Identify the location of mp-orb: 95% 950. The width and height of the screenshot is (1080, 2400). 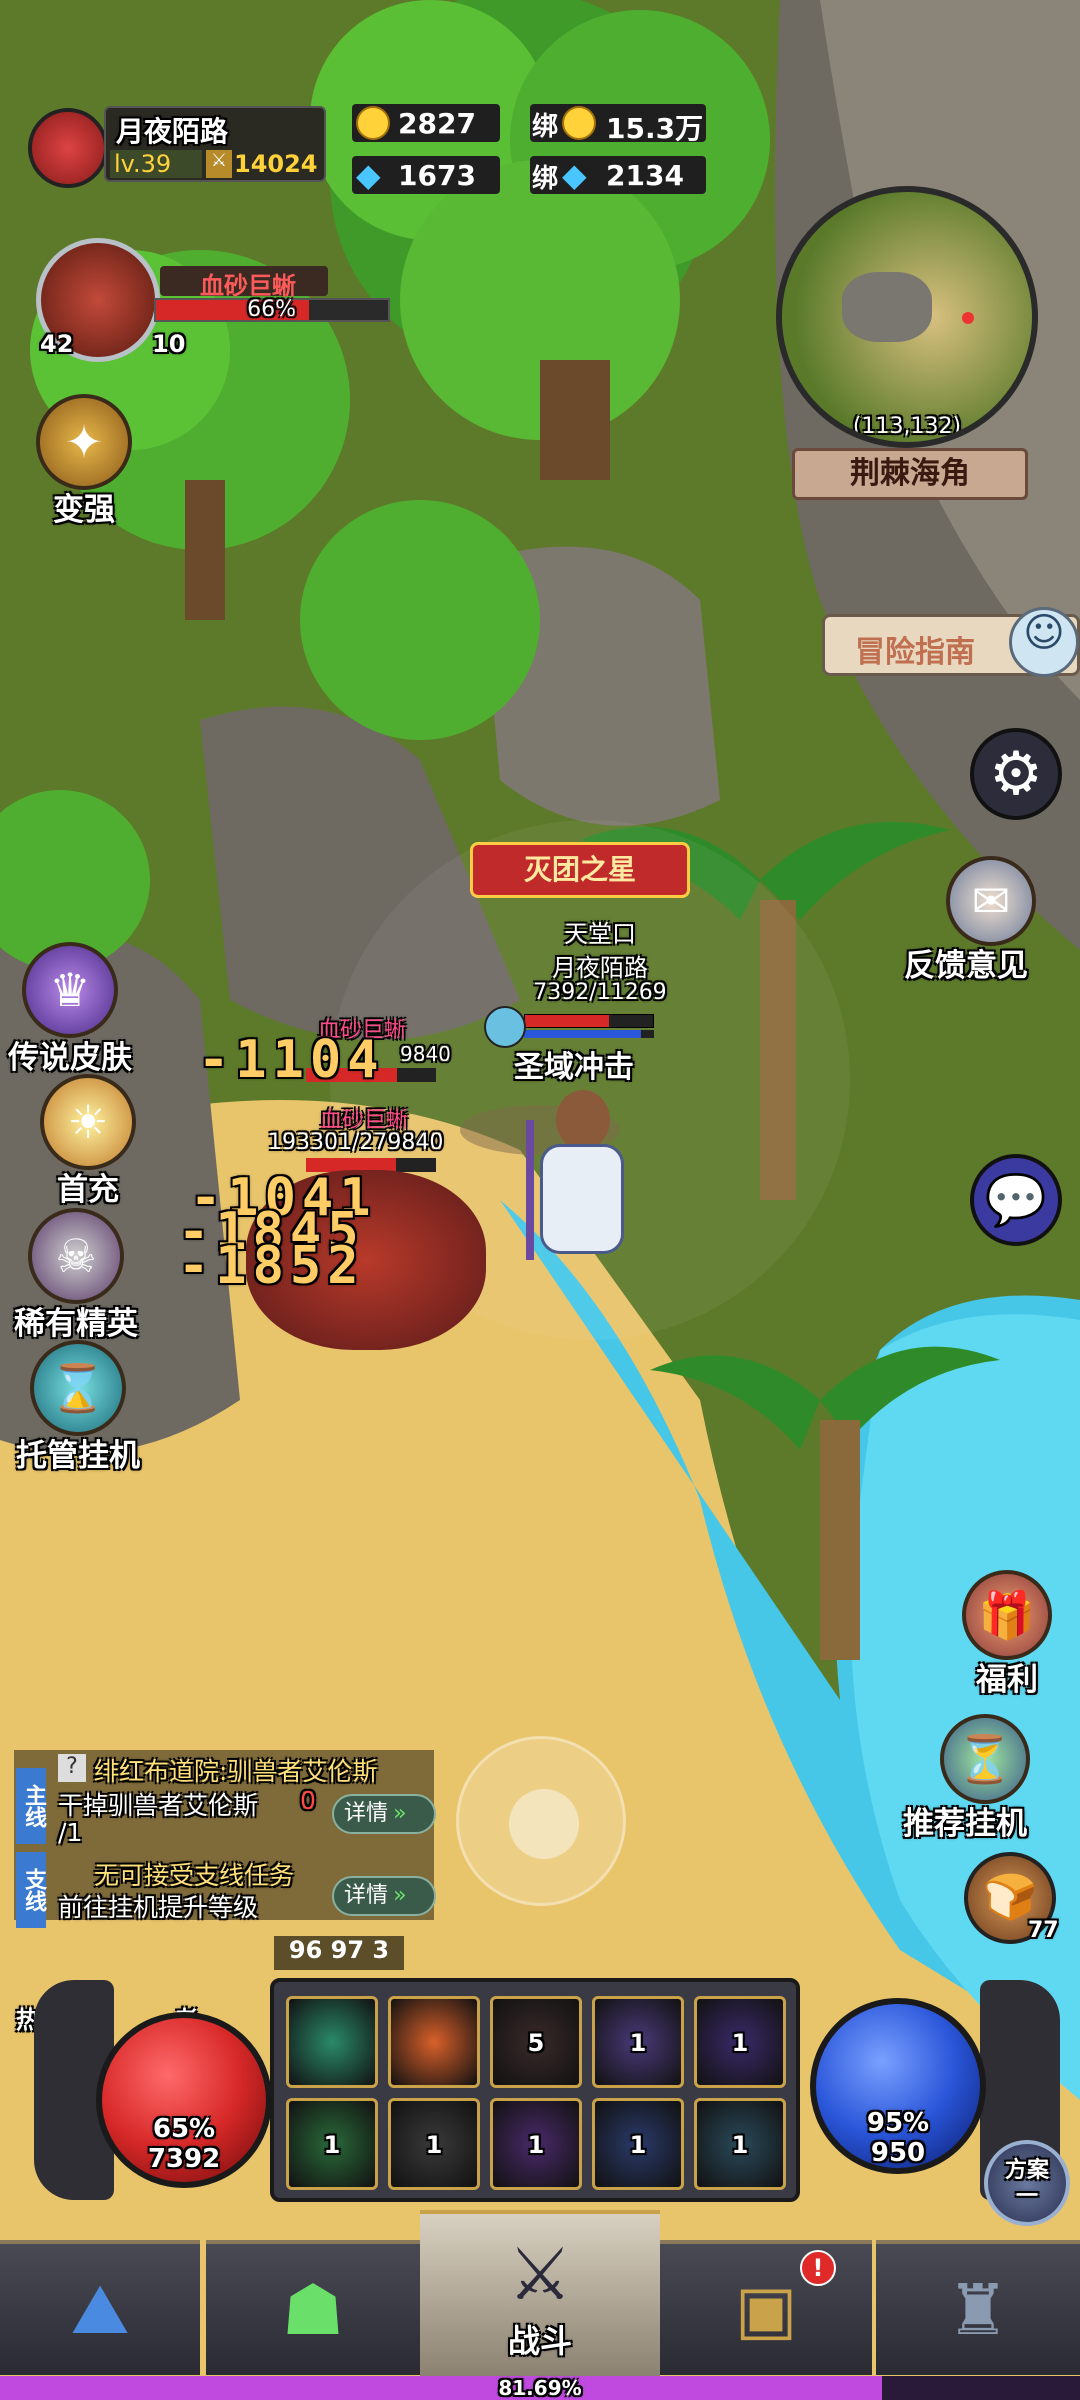
(898, 2086).